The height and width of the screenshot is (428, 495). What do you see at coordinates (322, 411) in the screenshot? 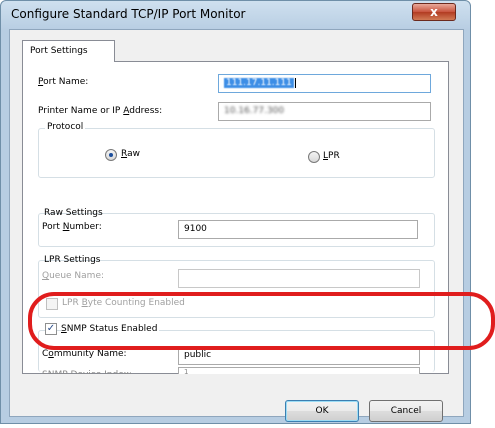
I see `ok-button: OK` at bounding box center [322, 411].